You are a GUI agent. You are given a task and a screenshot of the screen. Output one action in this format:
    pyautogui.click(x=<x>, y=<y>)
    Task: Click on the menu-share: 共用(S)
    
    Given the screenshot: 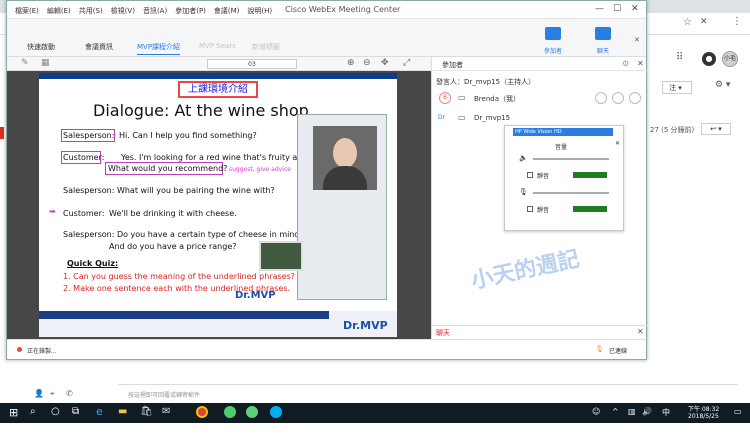 What is the action you would take?
    pyautogui.click(x=91, y=11)
    